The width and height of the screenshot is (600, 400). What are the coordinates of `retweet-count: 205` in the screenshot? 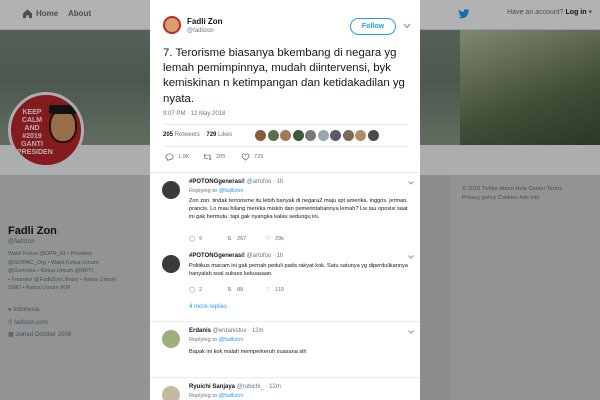 It's located at (221, 157).